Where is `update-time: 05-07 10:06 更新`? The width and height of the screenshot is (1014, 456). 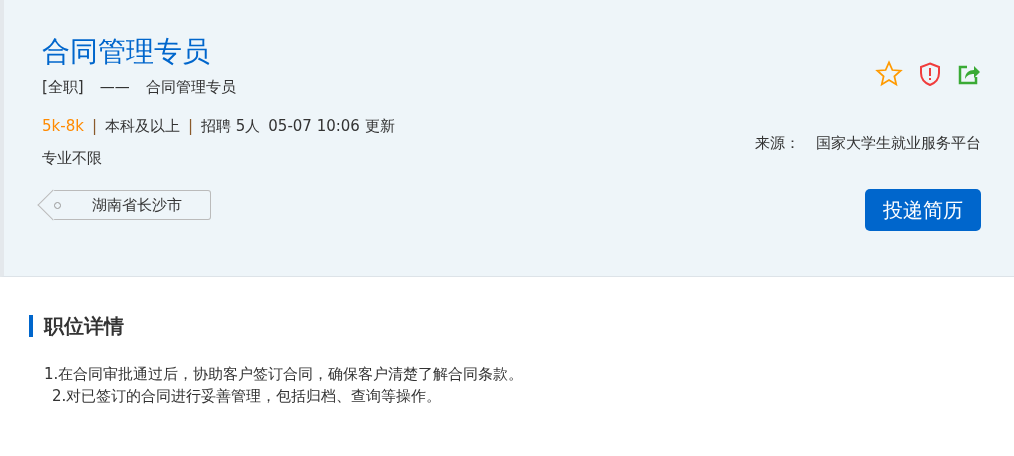 update-time: 05-07 10:06 更新 is located at coordinates (331, 126).